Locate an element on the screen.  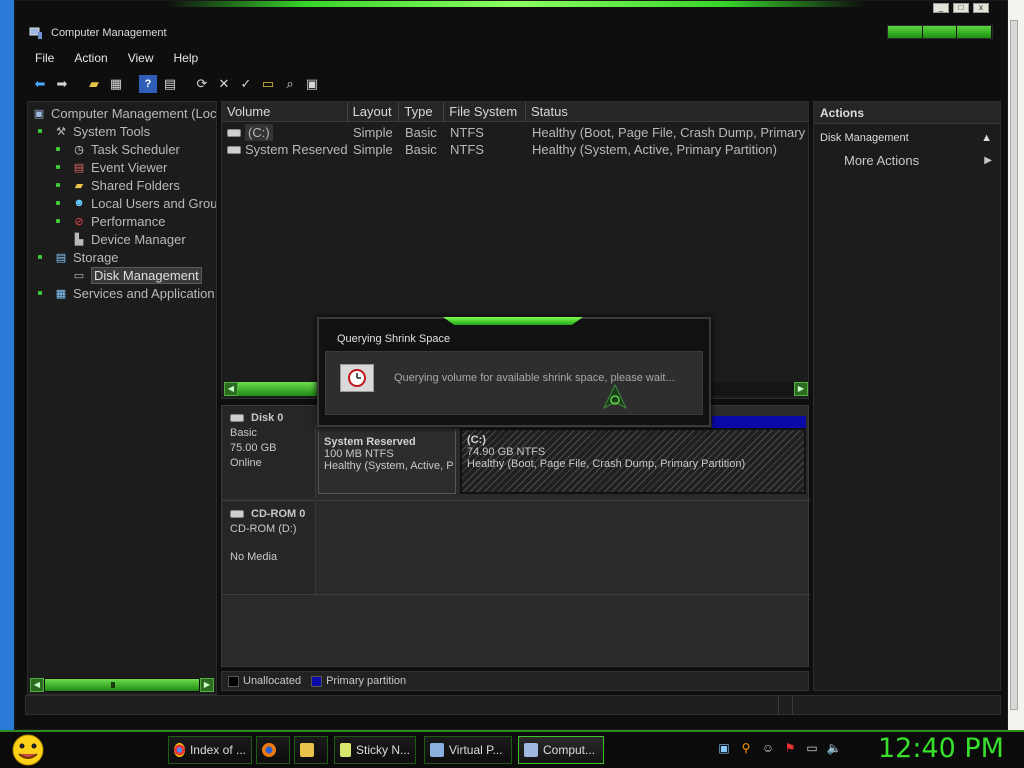
tree-item-disk-management: ▭ Disk Management is located at coordinates (137, 275).